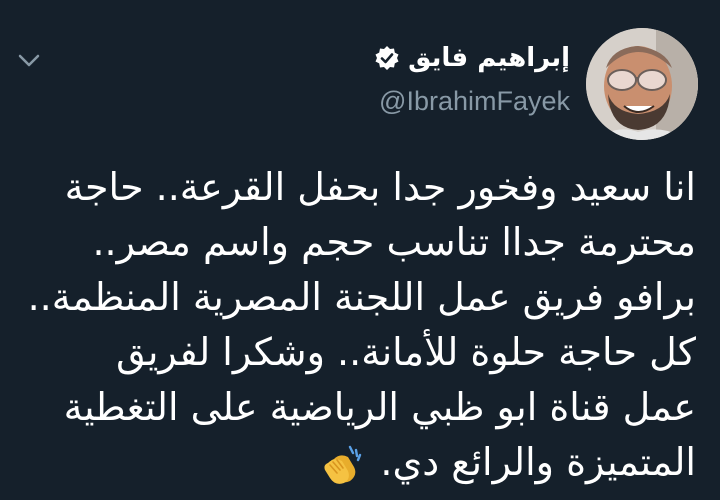 The height and width of the screenshot is (500, 720). Describe the element at coordinates (342, 465) in the screenshot. I see `clapping-hands-icon` at that location.